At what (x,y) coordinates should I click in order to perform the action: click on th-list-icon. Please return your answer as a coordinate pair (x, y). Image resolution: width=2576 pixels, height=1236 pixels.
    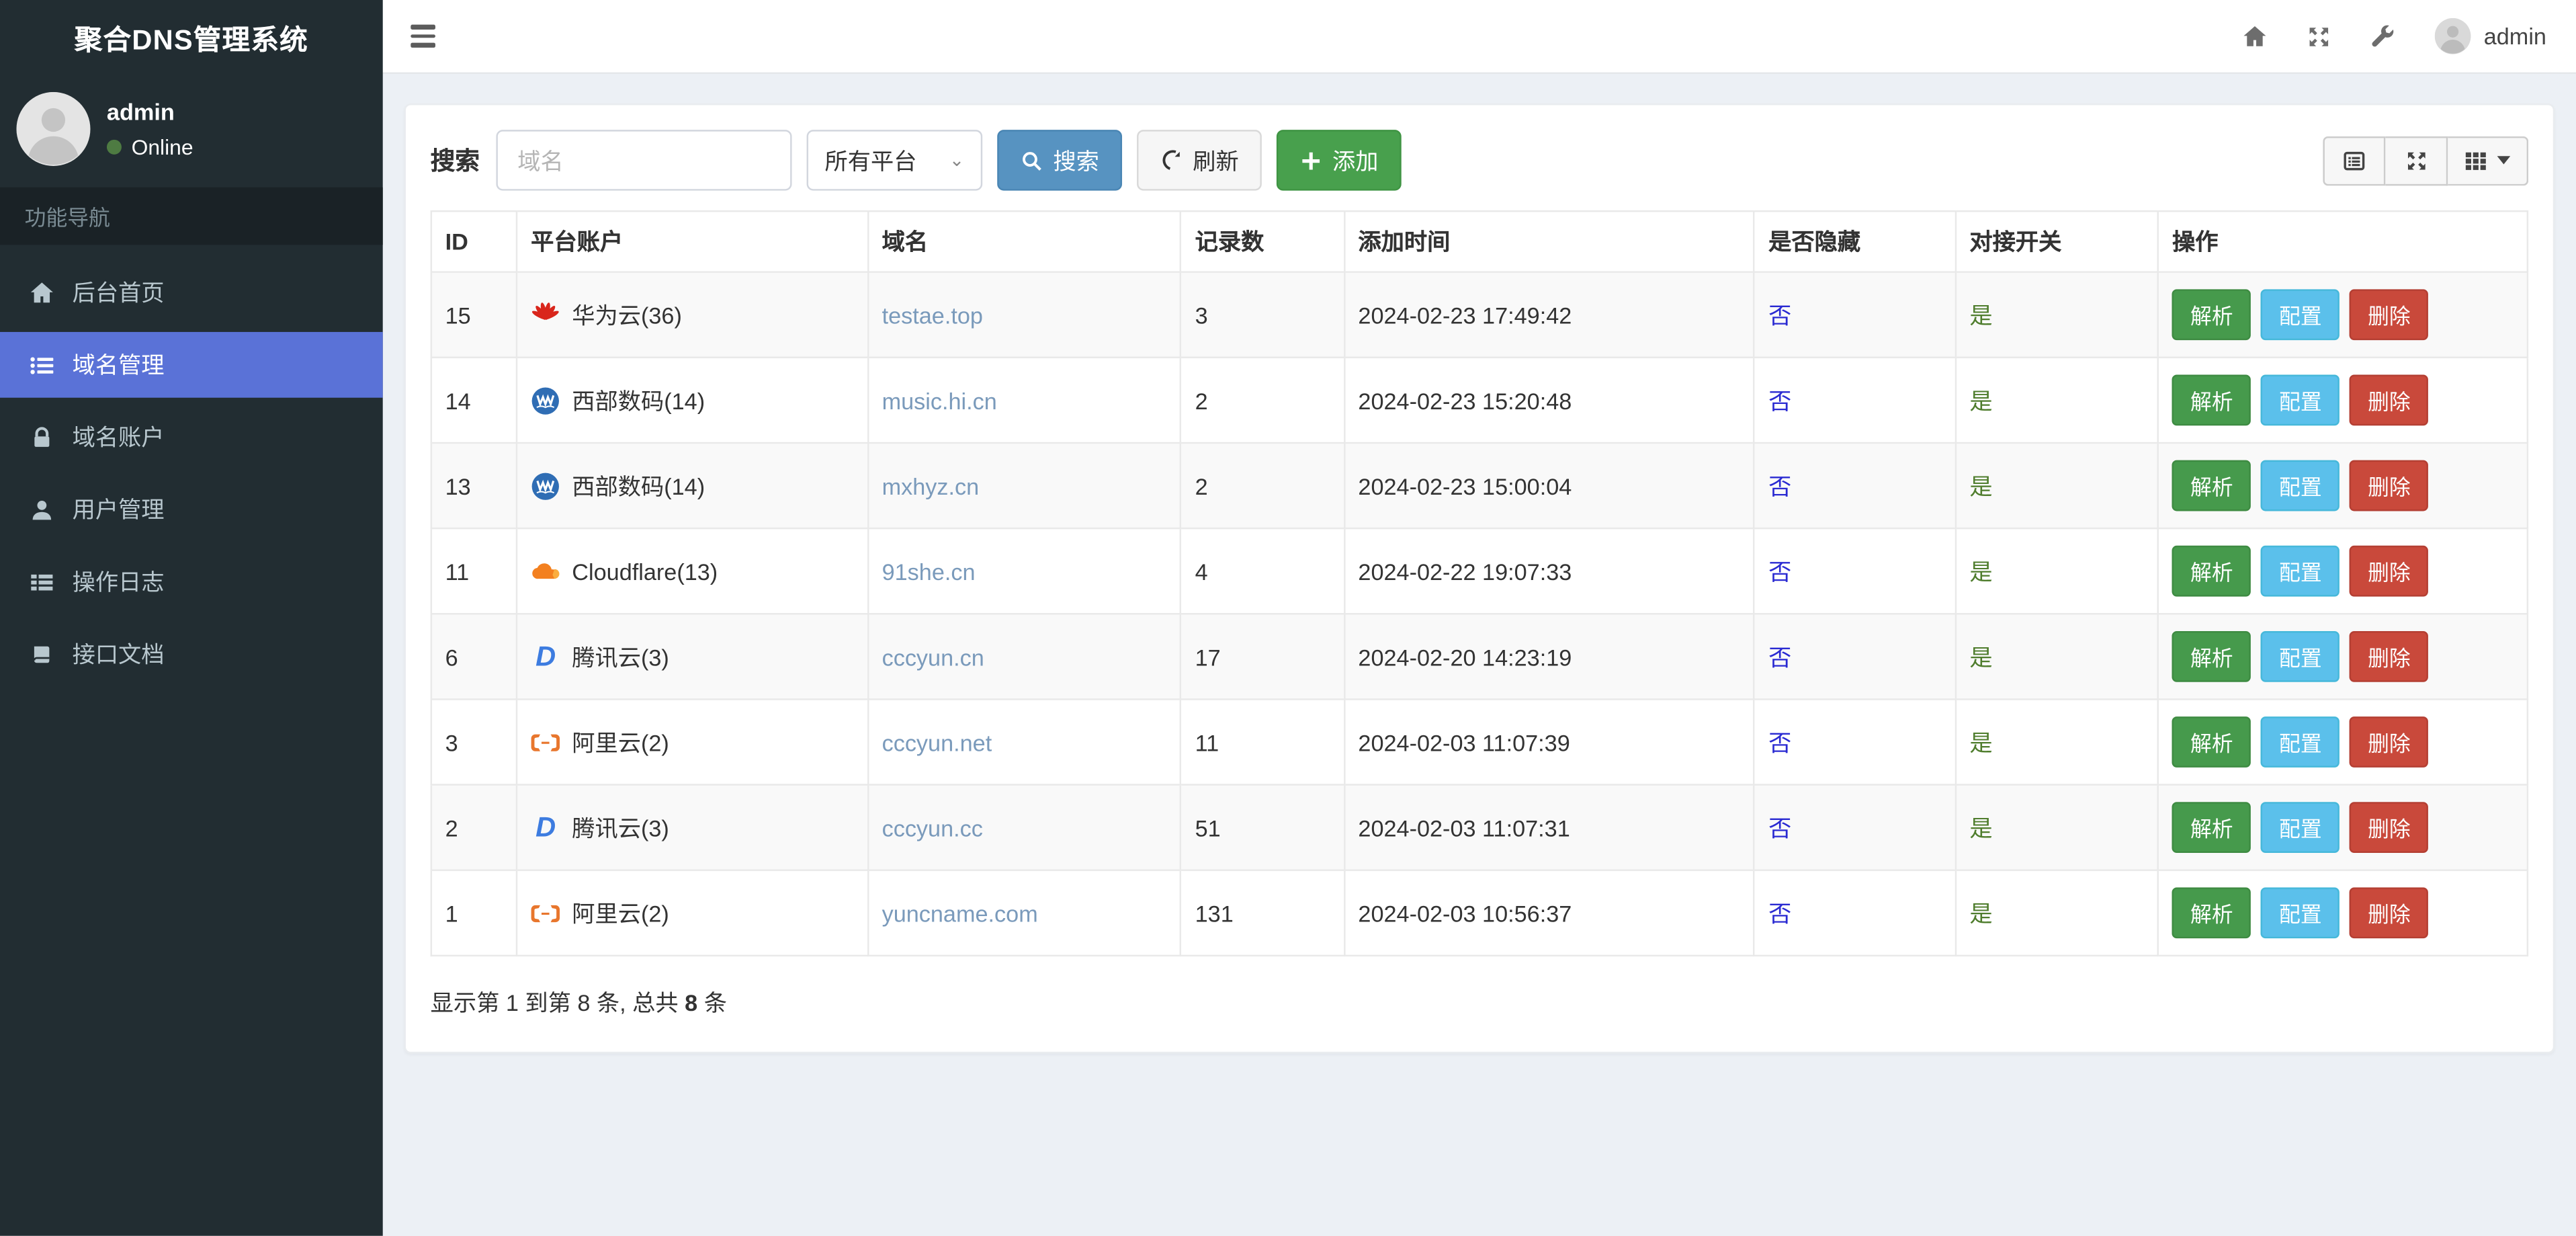
    Looking at the image, I should click on (41, 581).